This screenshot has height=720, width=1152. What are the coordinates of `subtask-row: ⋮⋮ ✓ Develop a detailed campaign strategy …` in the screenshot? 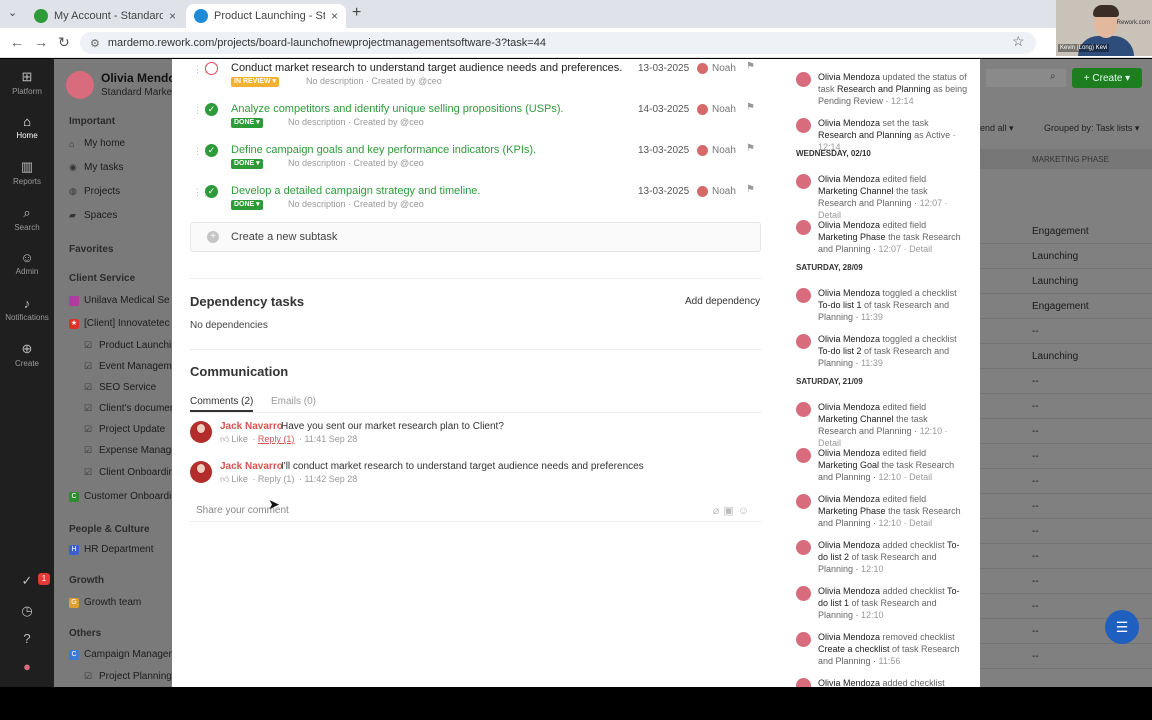 It's located at (476, 204).